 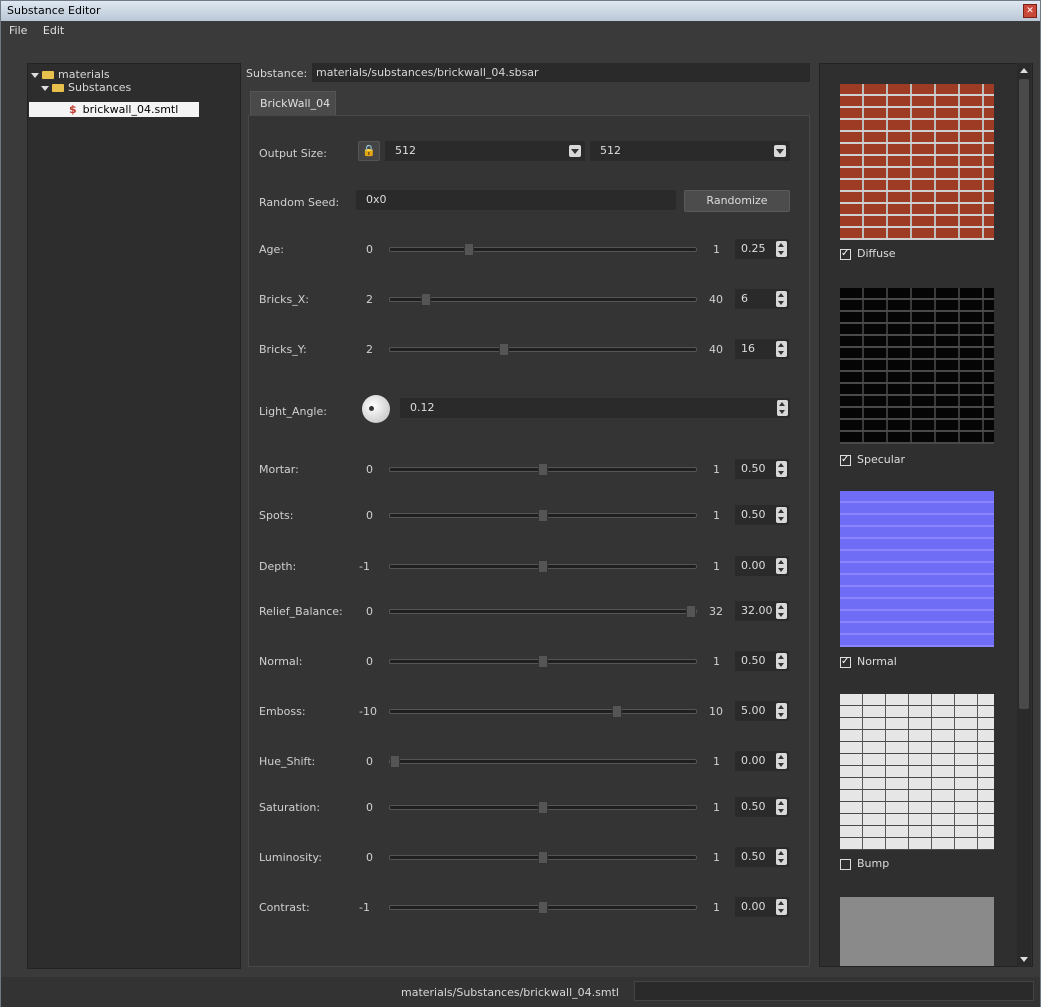 I want to click on output-height-select: 512, so click(x=690, y=151).